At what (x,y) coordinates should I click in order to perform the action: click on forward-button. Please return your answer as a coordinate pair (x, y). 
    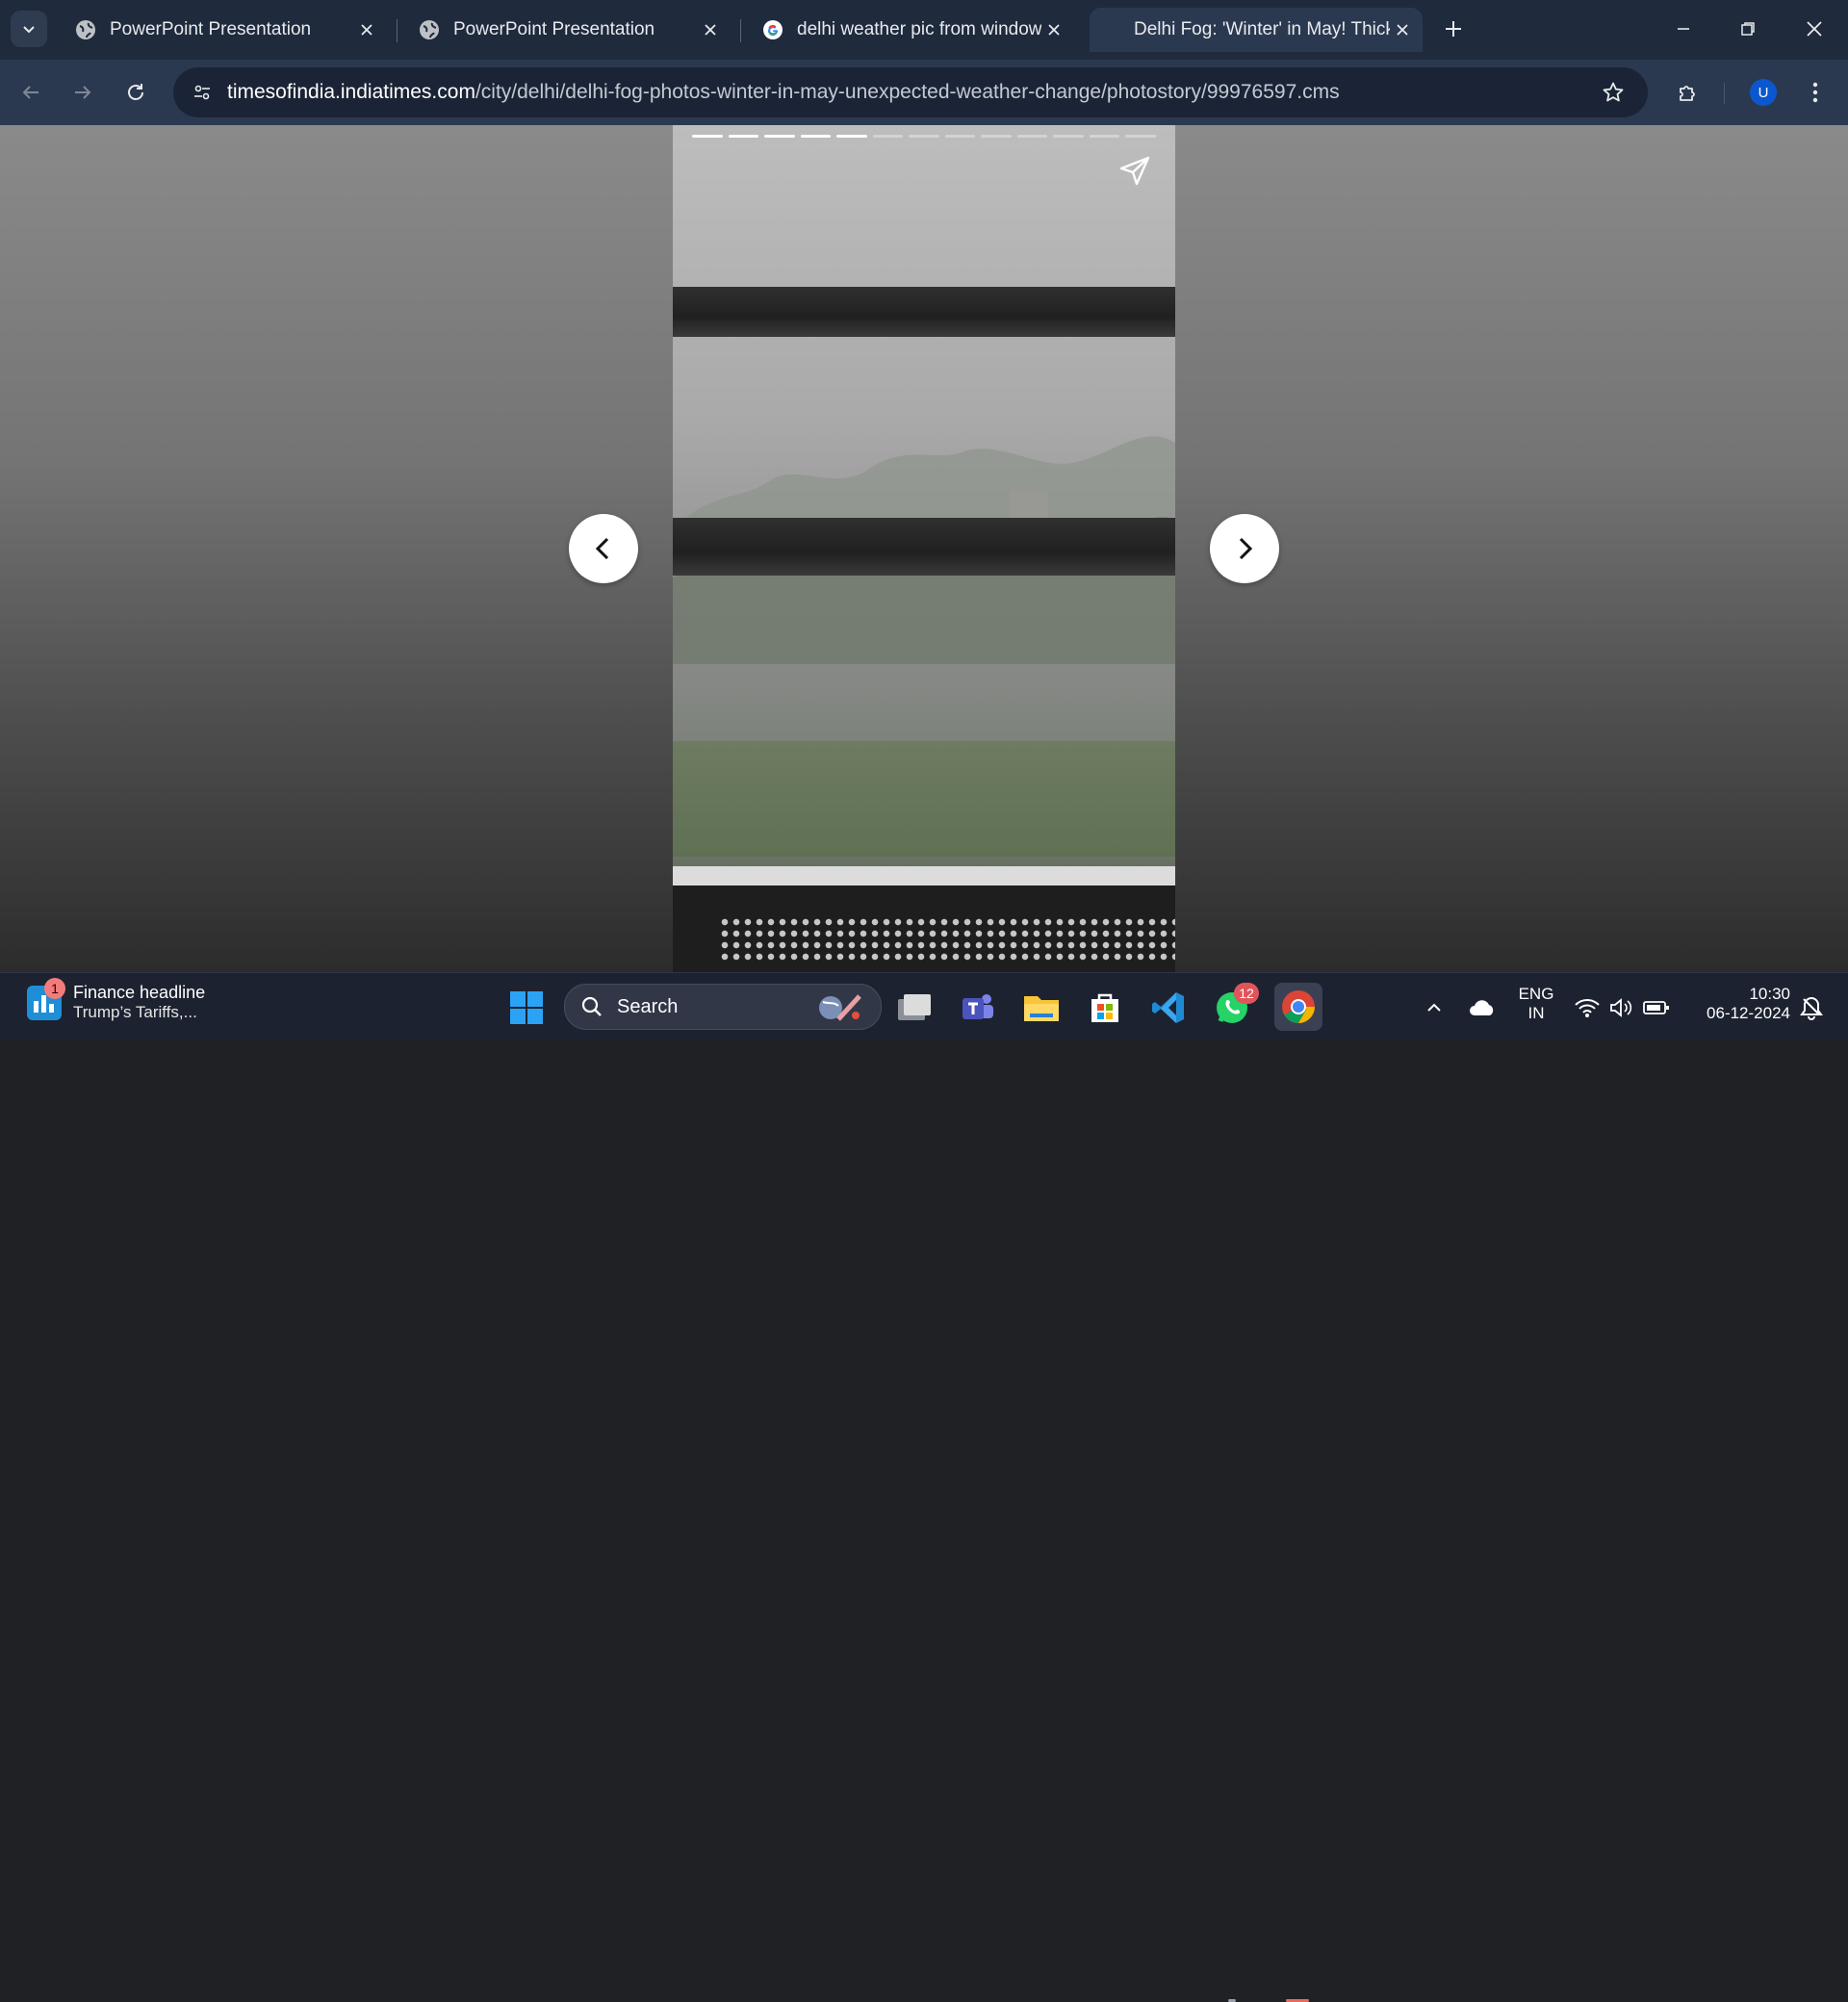
    Looking at the image, I should click on (83, 92).